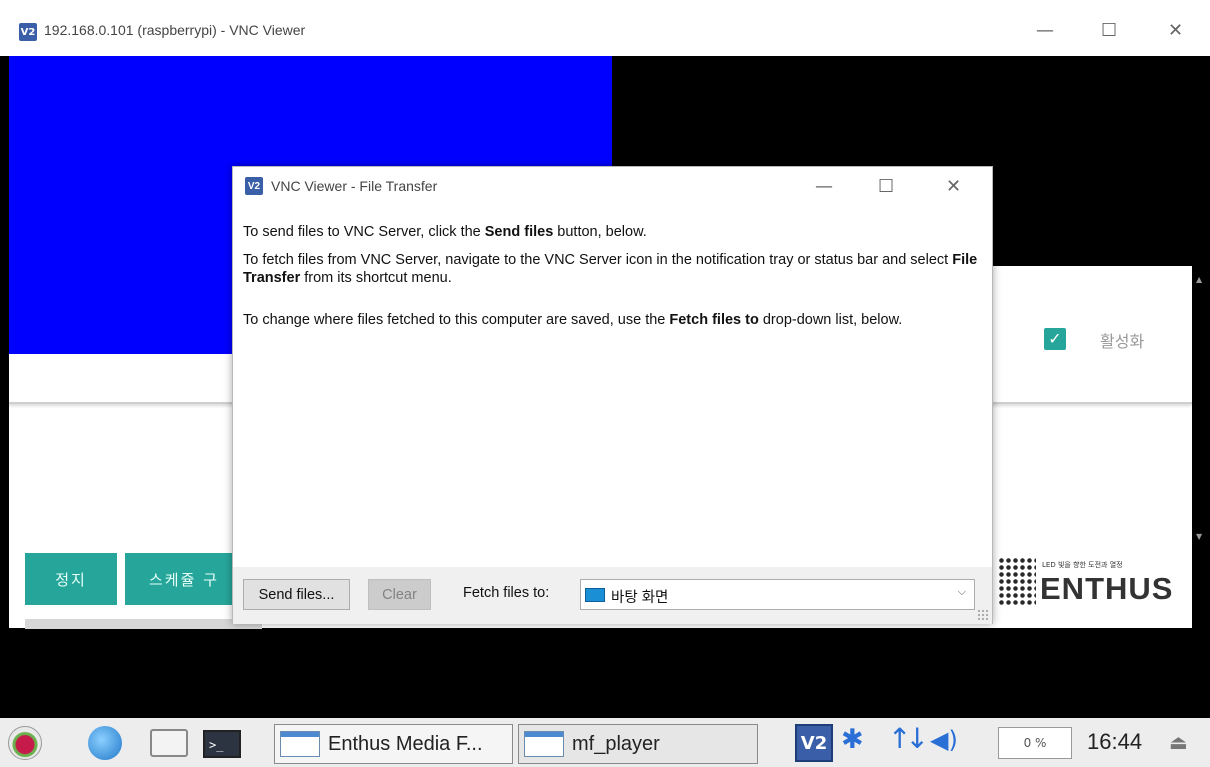  Describe the element at coordinates (1199, 279) in the screenshot. I see `scroll-up-arrow-icon: ▲` at that location.